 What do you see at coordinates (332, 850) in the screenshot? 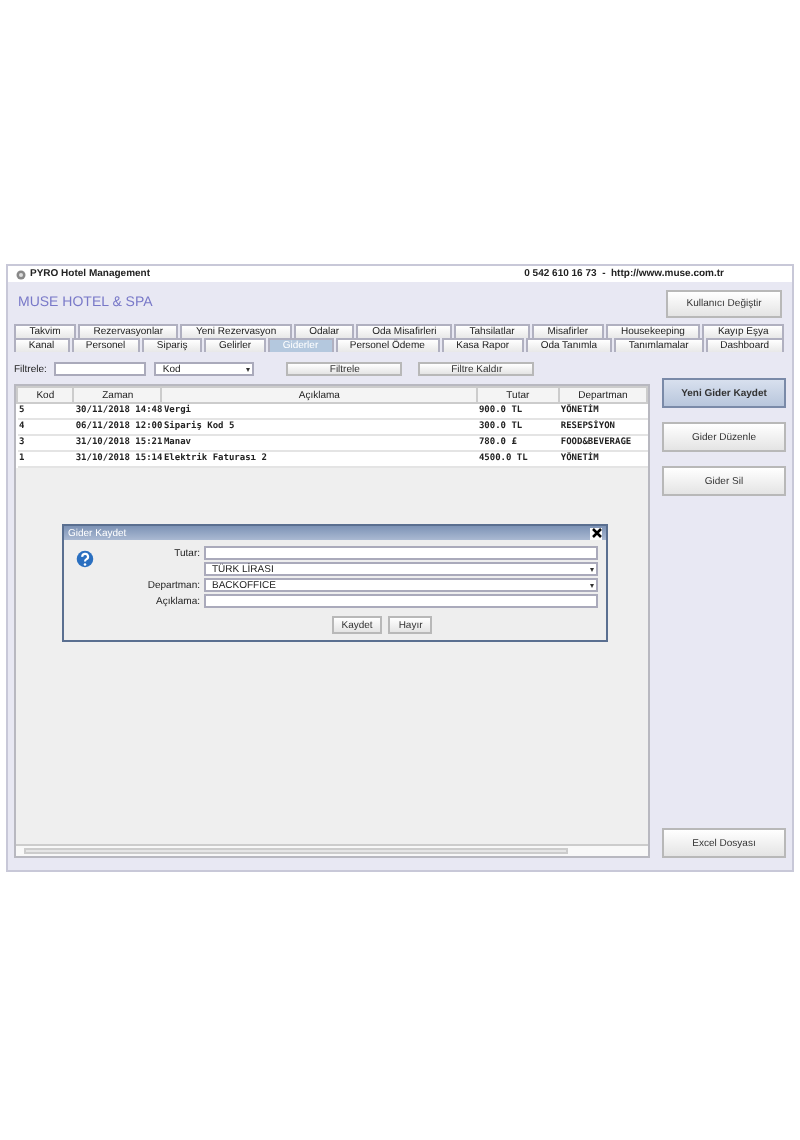
I see `horizontal-scrollbar` at bounding box center [332, 850].